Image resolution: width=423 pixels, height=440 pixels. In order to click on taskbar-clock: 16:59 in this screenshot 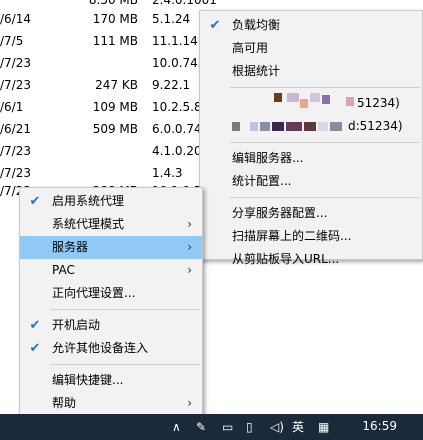, I will do `click(379, 426)`.